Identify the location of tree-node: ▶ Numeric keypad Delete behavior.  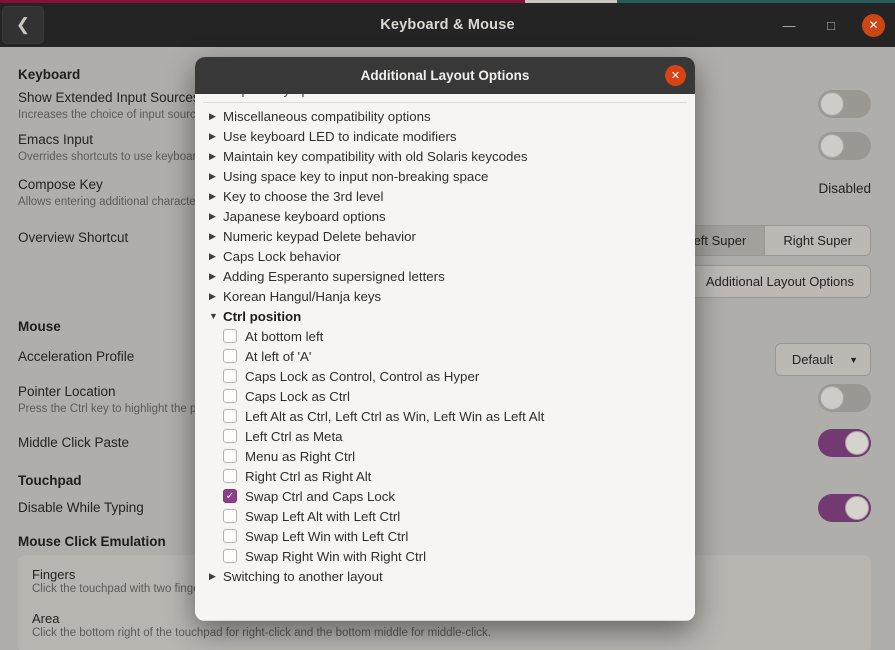
(445, 236).